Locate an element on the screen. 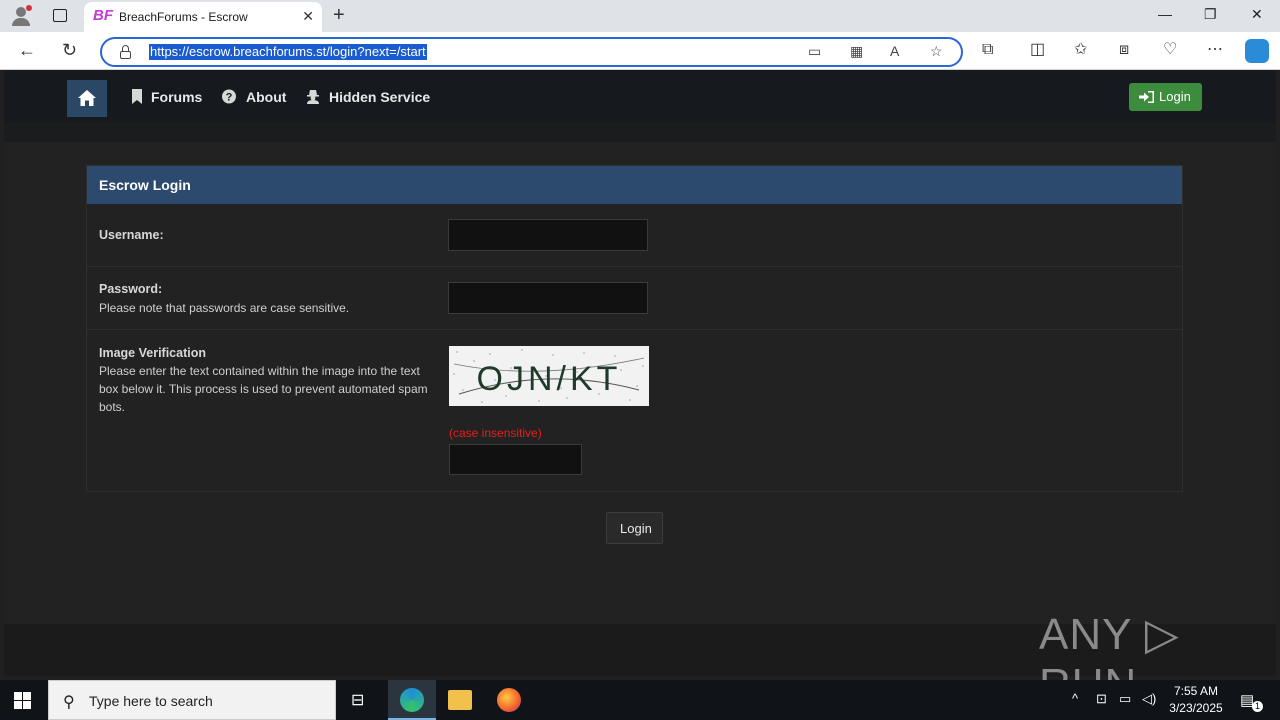  captcha-input is located at coordinates (515, 459).